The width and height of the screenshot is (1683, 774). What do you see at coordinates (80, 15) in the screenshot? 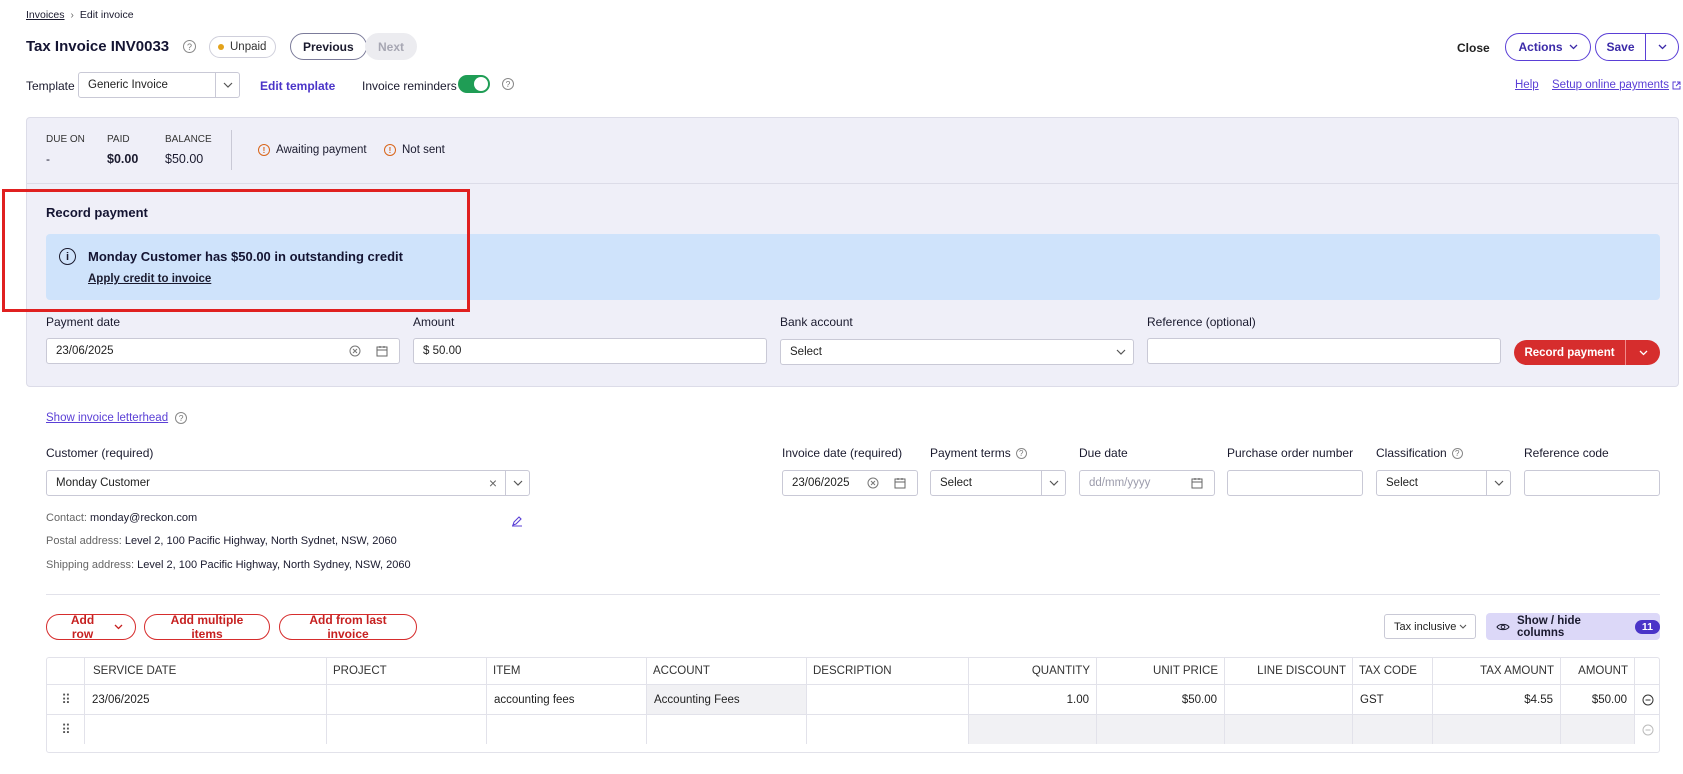
I see `breadcrumb: Invoices › Edit invoice` at bounding box center [80, 15].